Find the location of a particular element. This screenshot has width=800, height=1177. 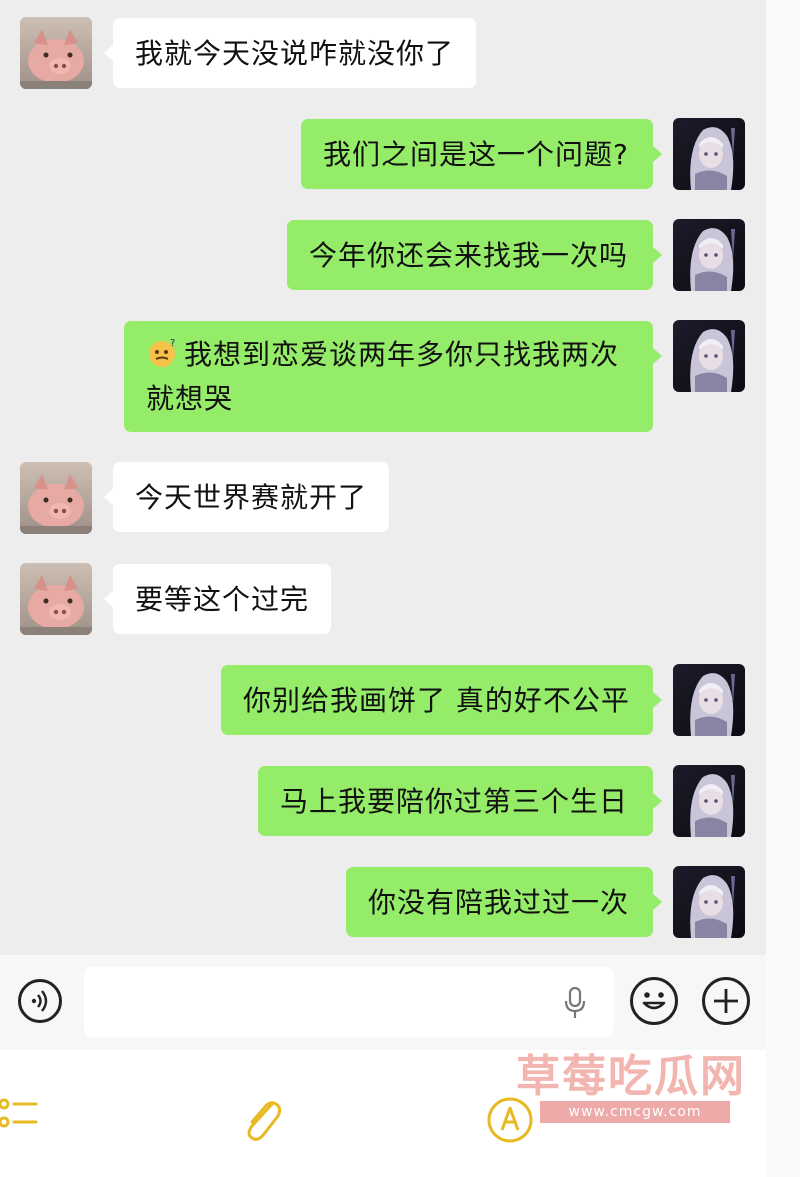

plus-icon is located at coordinates (726, 1001).